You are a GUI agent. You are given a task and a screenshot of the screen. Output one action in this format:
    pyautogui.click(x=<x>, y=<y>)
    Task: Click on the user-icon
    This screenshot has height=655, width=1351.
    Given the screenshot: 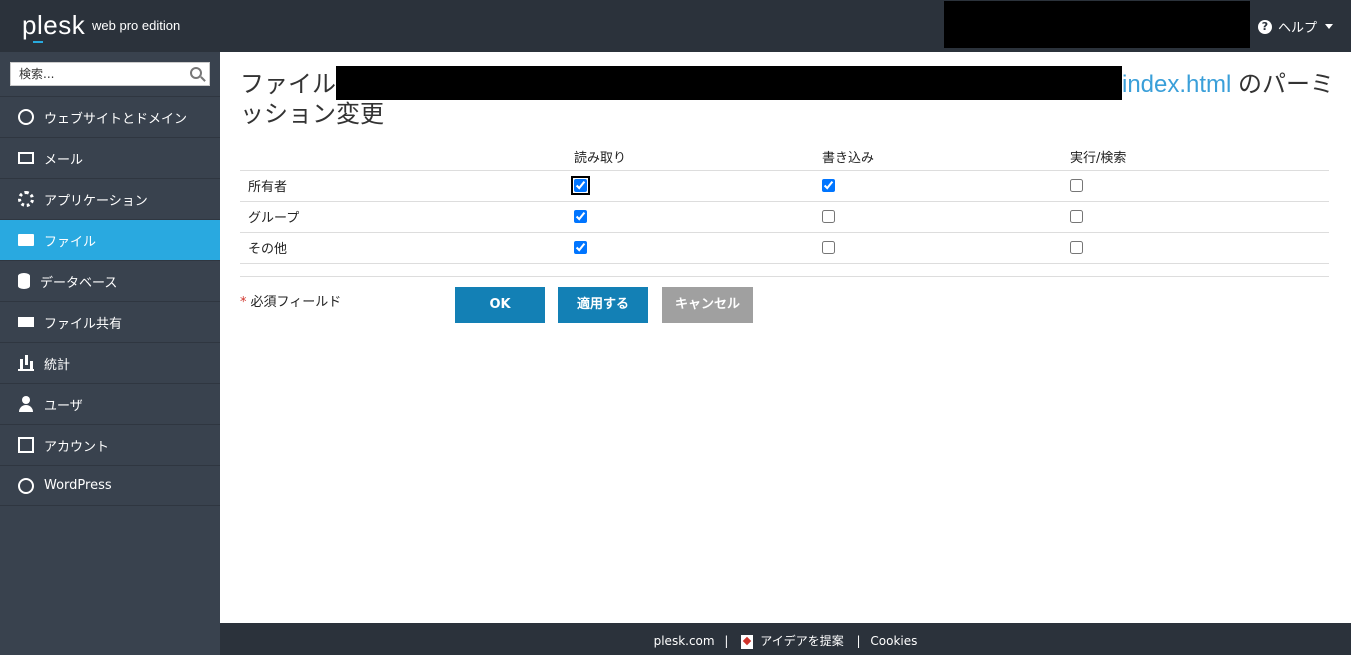 What is the action you would take?
    pyautogui.click(x=26, y=404)
    